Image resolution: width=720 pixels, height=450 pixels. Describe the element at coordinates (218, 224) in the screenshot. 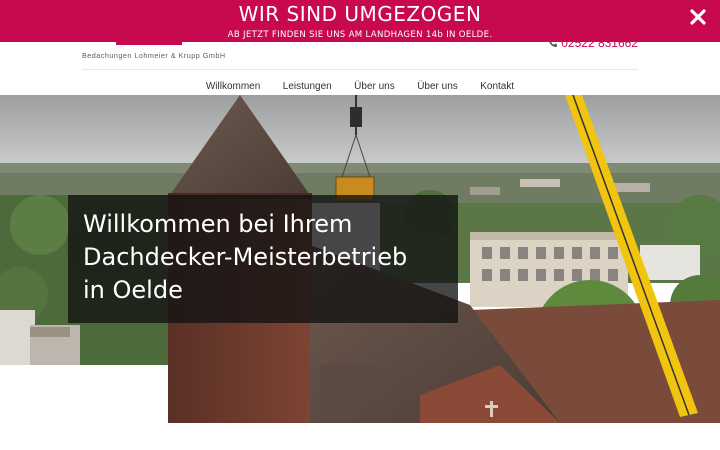

I see `hero-heading-line-1: Willkommen bei Ihrem` at that location.